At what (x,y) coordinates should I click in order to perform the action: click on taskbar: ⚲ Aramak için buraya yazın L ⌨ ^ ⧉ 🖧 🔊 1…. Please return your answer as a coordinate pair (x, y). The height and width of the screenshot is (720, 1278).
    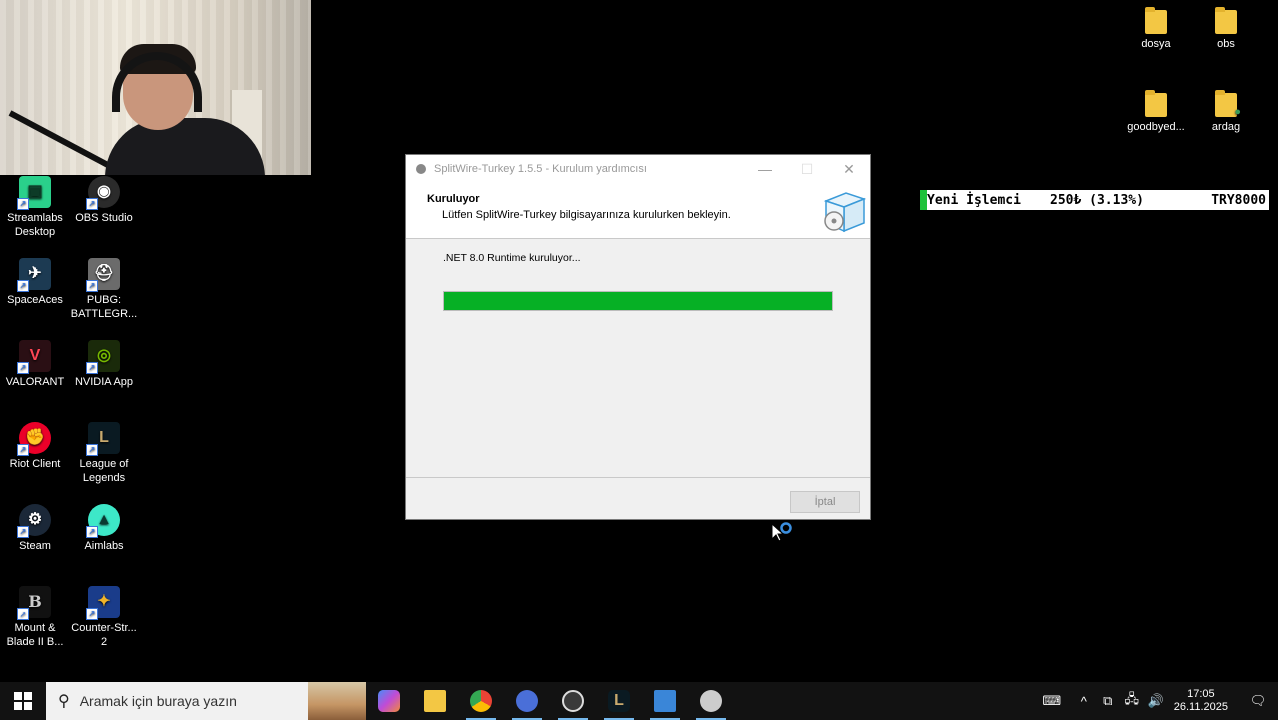
    Looking at the image, I should click on (639, 701).